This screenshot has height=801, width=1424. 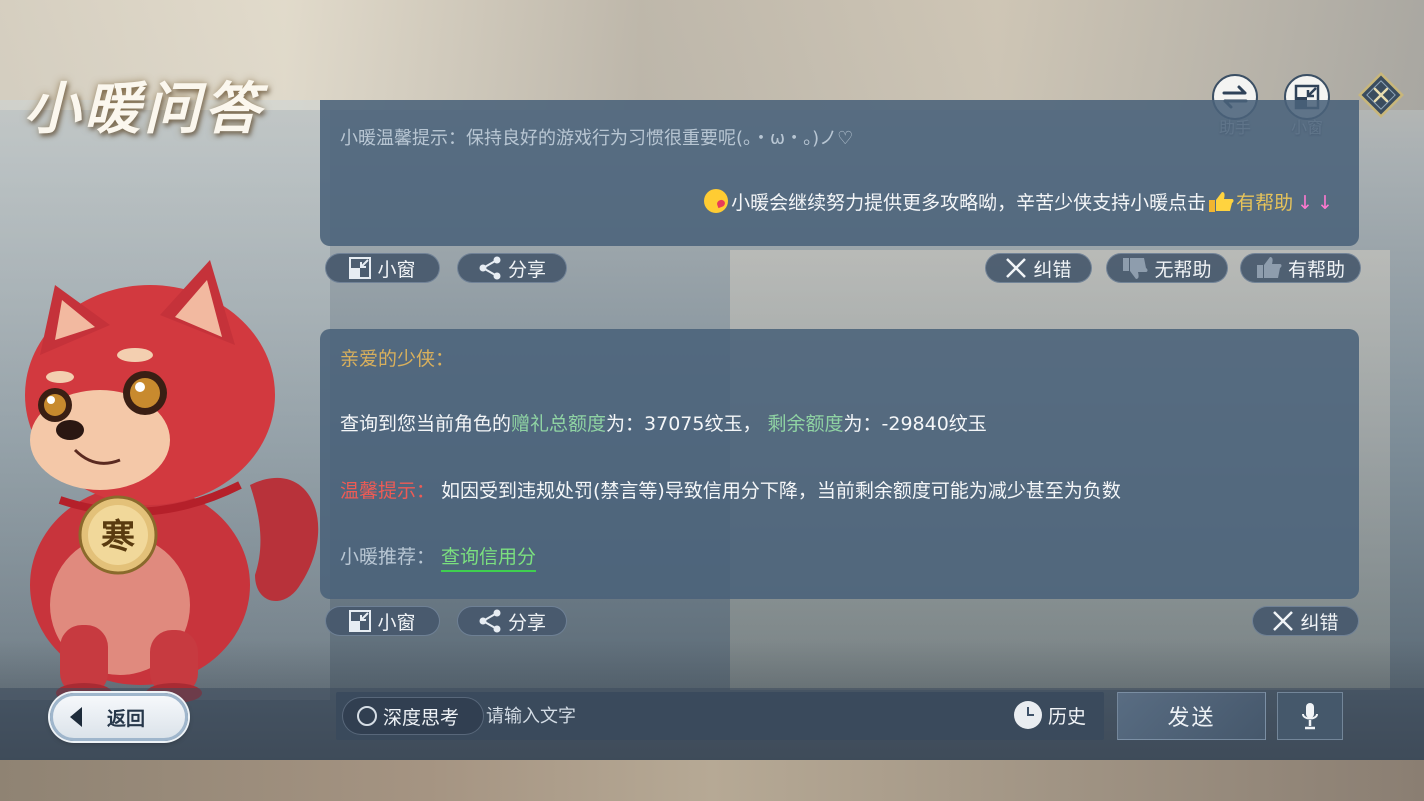 What do you see at coordinates (736, 716) in the screenshot?
I see `message-input` at bounding box center [736, 716].